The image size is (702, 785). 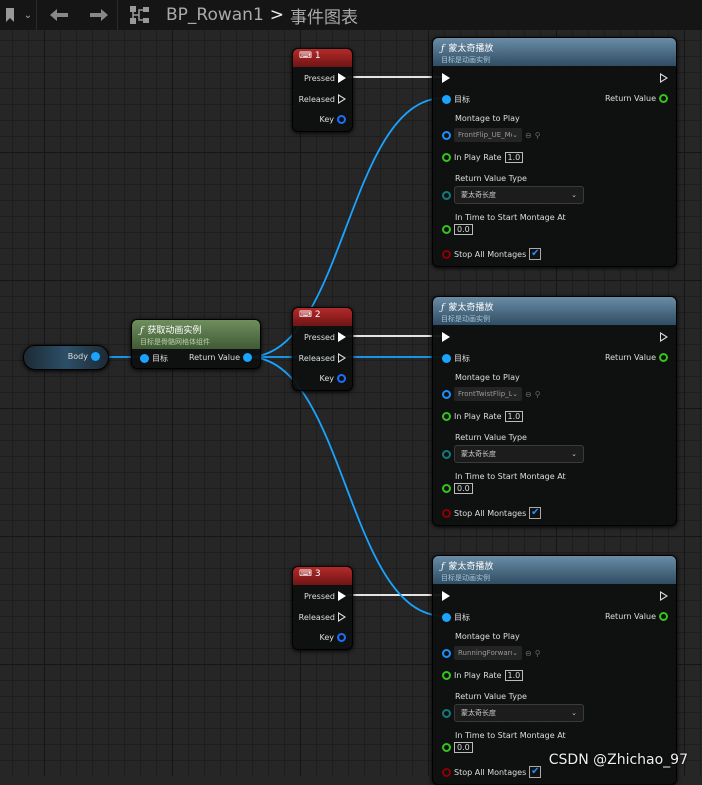 I want to click on node-subtitle: 目标是骨骼网格体组件, so click(x=175, y=342).